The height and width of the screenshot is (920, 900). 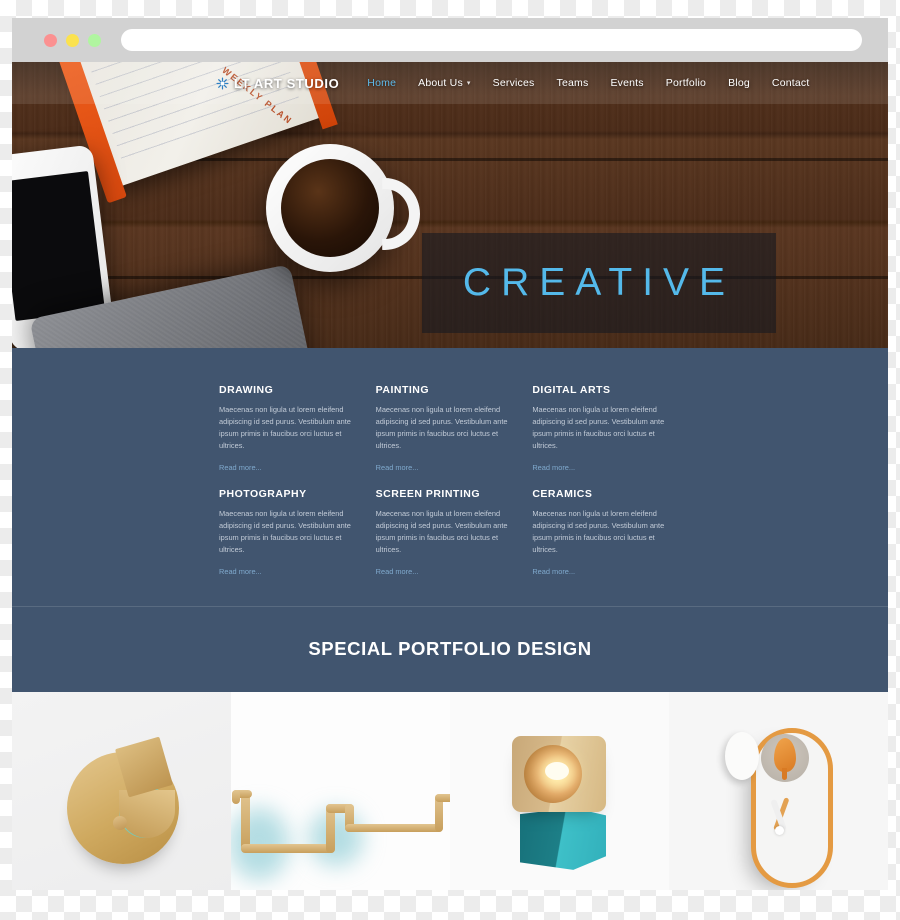 What do you see at coordinates (330, 208) in the screenshot?
I see `coffee-liquid` at bounding box center [330, 208].